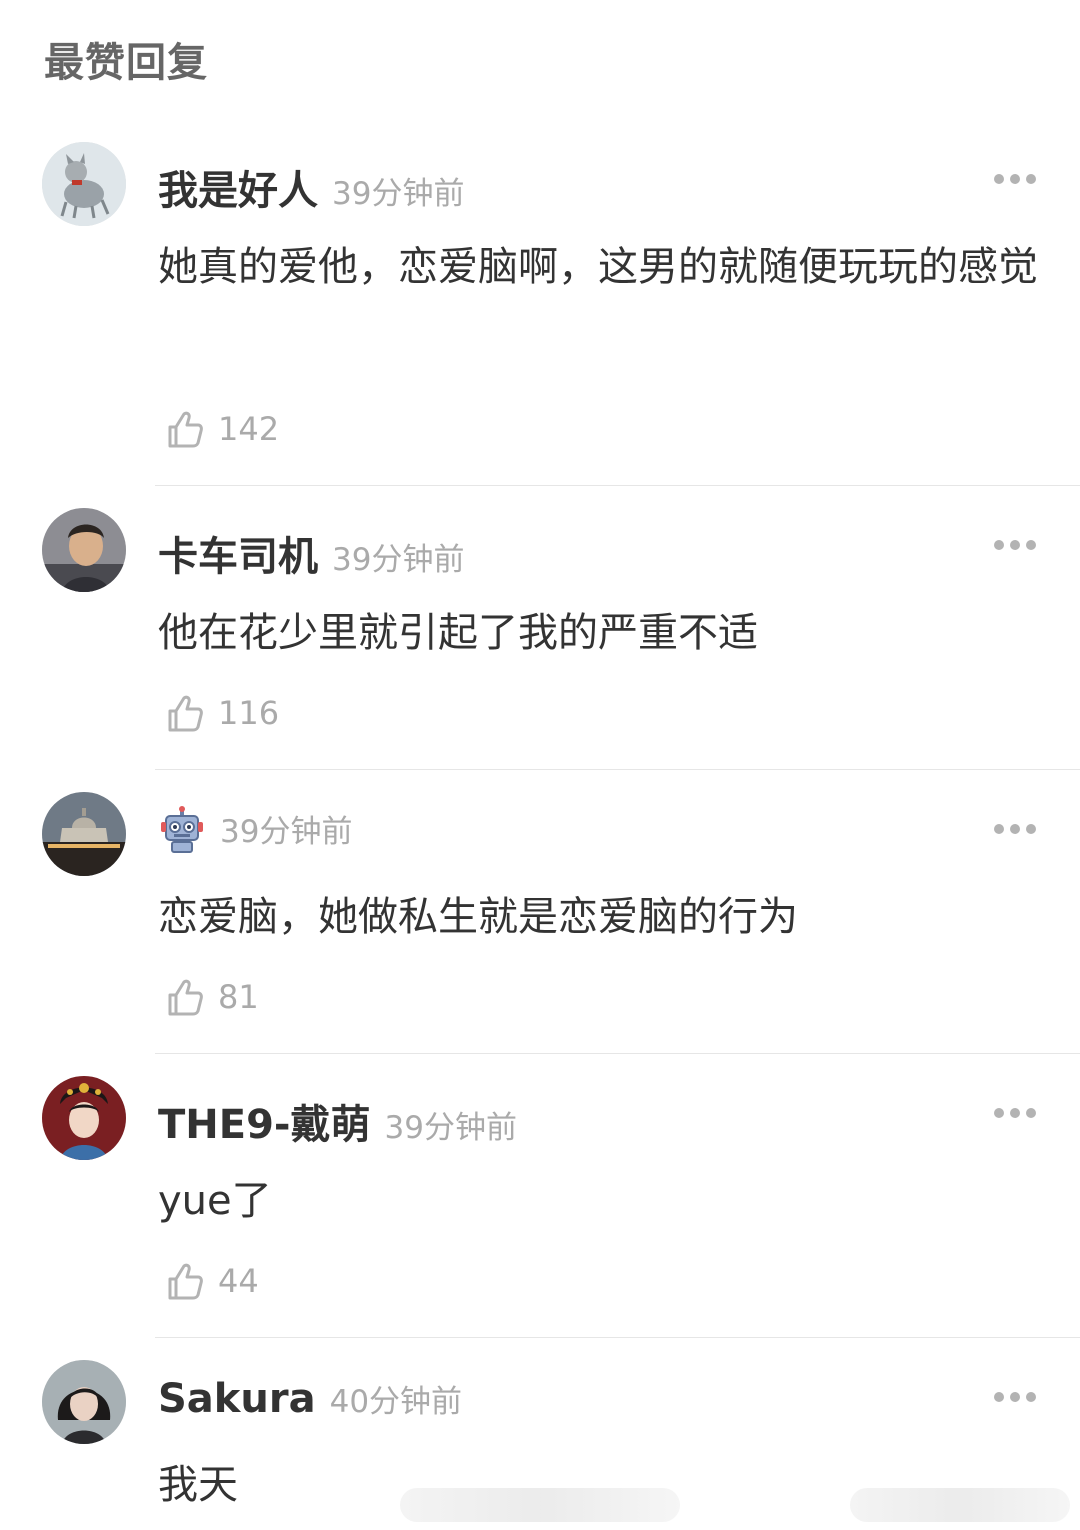 The height and width of the screenshot is (1530, 1080). I want to click on username: THE9-戴萌, so click(264, 1121).